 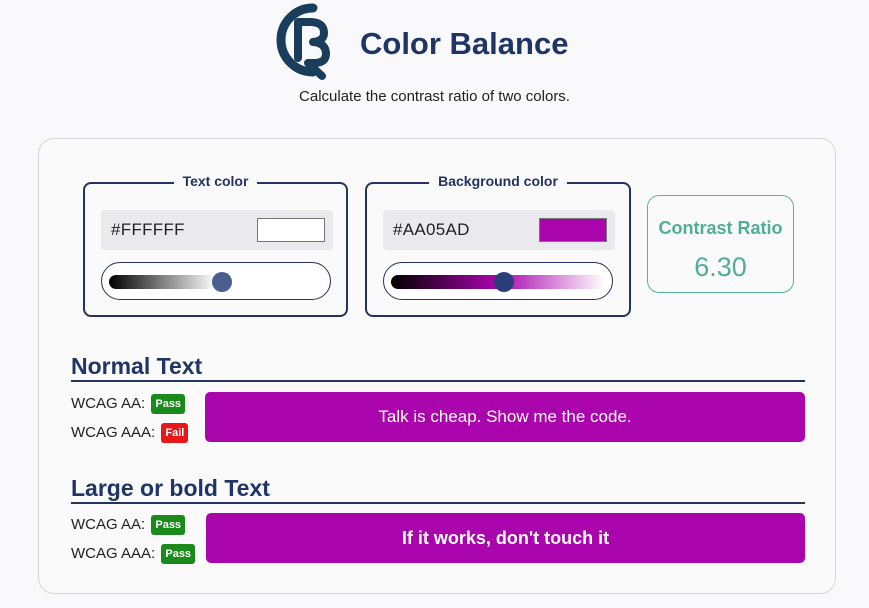 What do you see at coordinates (573, 230) in the screenshot?
I see `background-color-swatch` at bounding box center [573, 230].